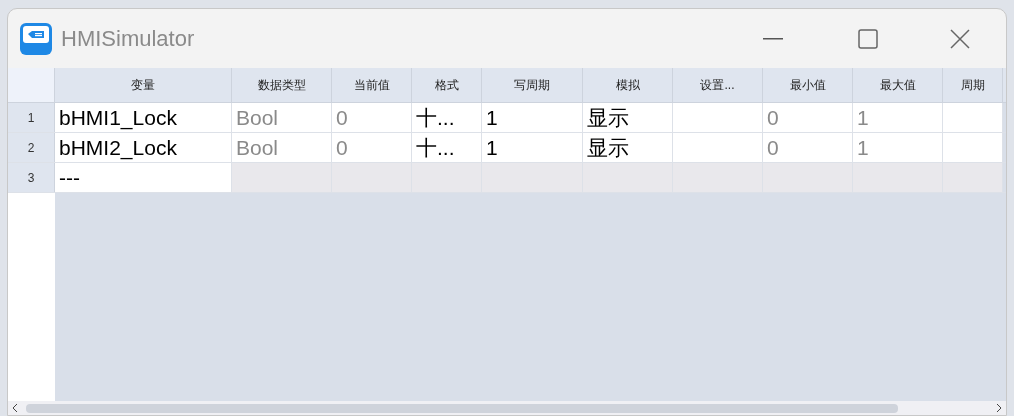  I want to click on row-number: 2, so click(31, 147).